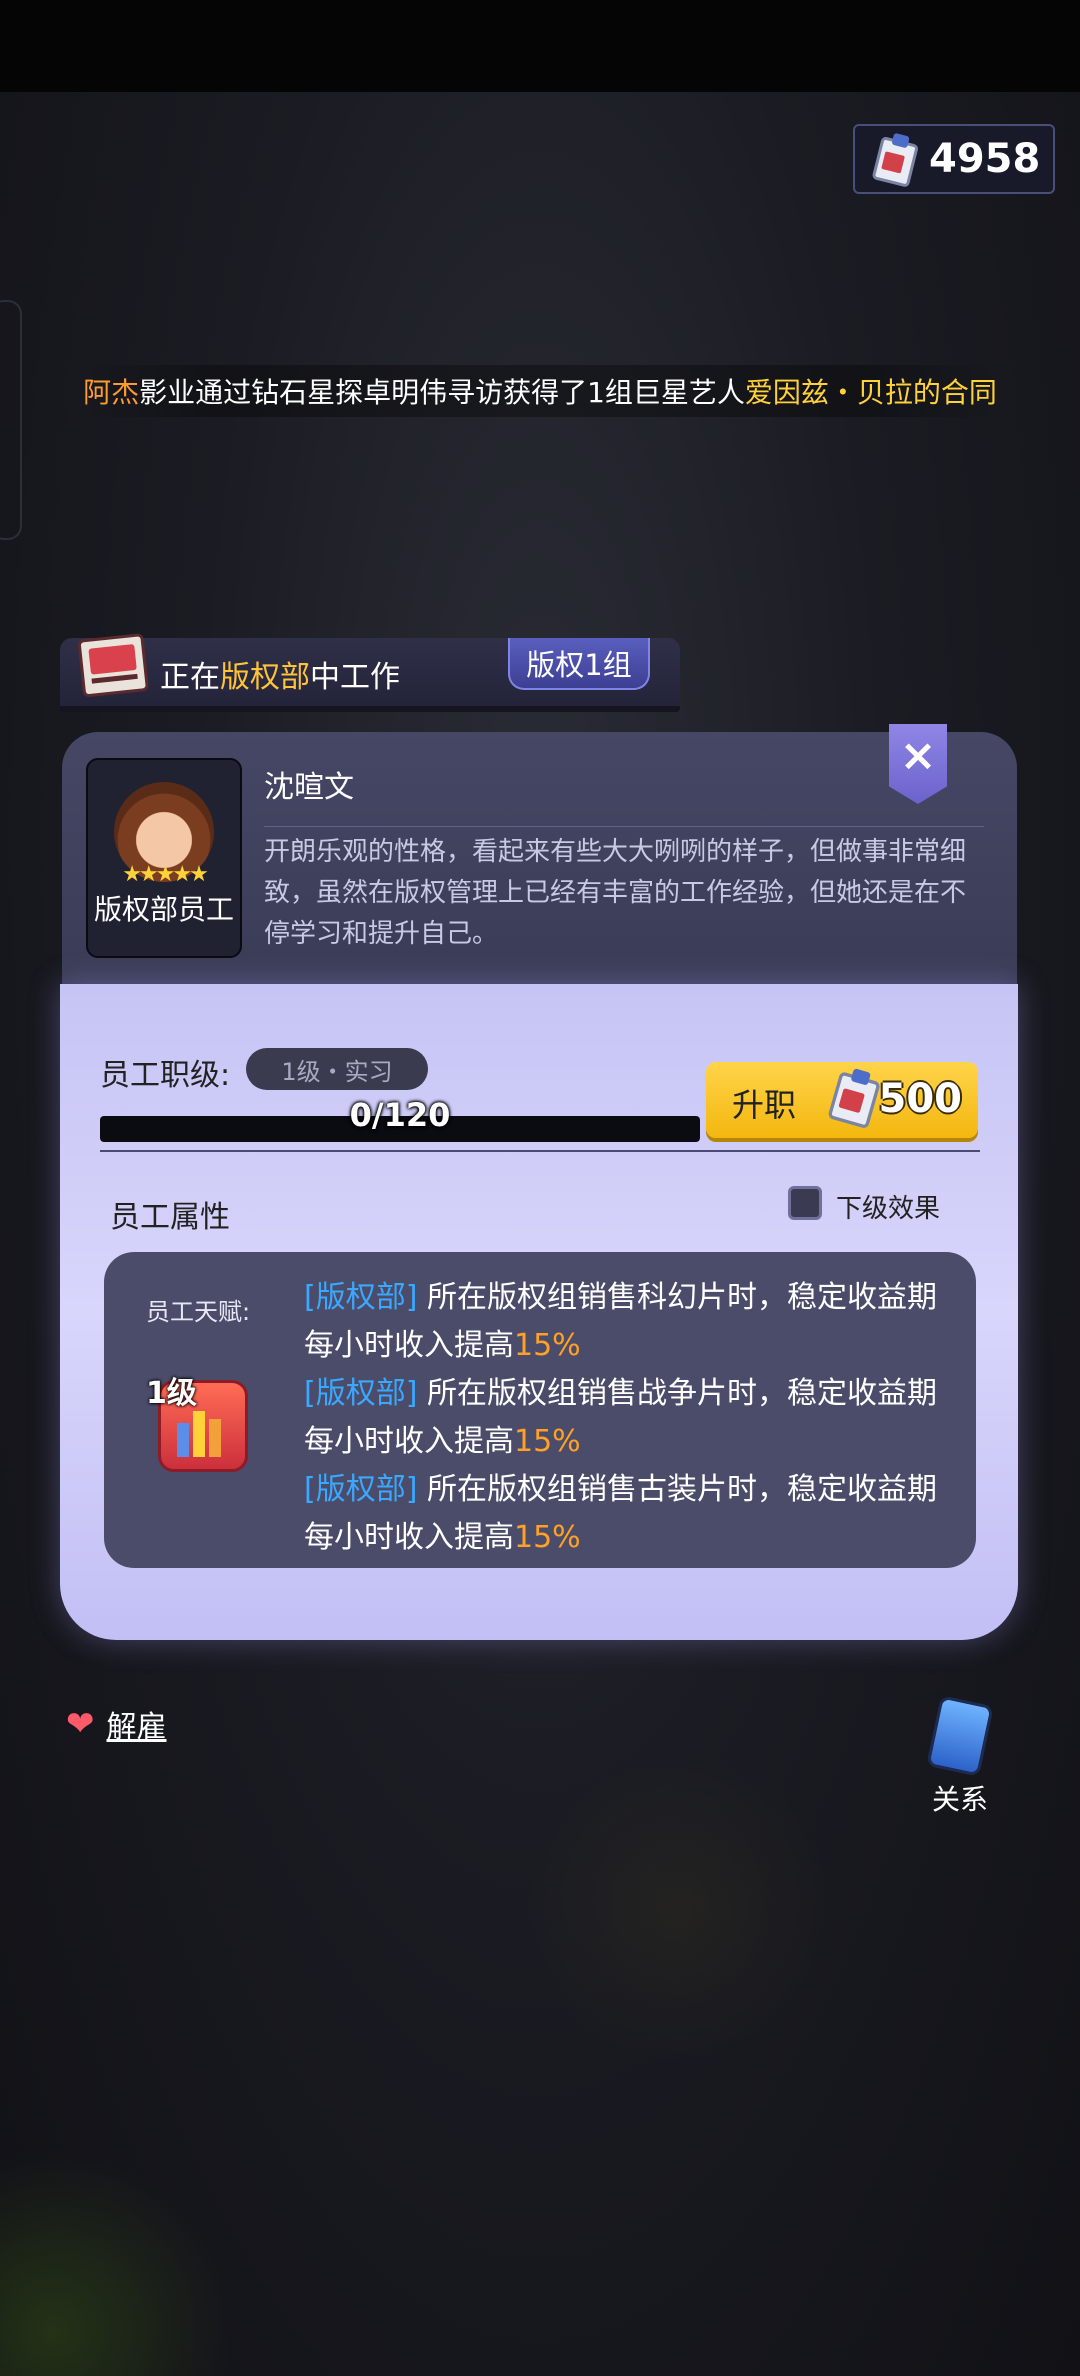  I want to click on level-label: 员工职级:, so click(165, 1075).